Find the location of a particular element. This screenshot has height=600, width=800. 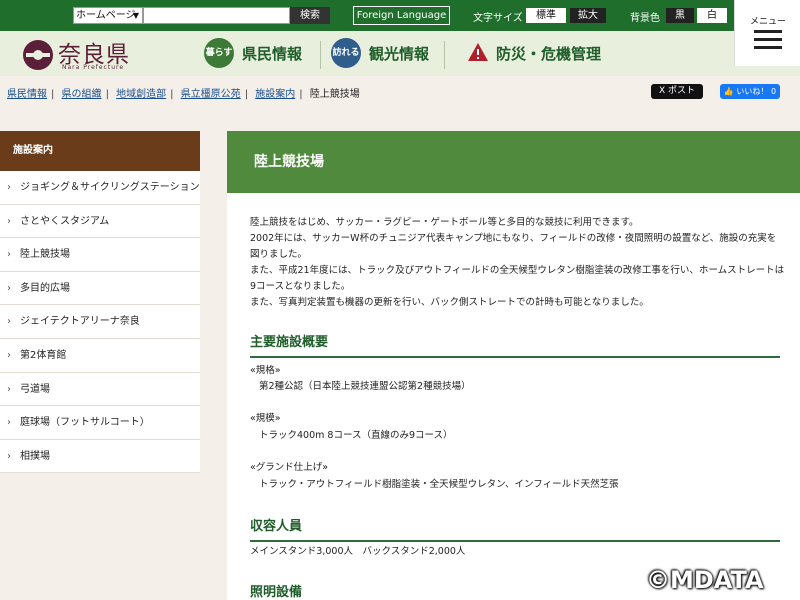

breadcrumb-link: 施設案内 is located at coordinates (275, 94).